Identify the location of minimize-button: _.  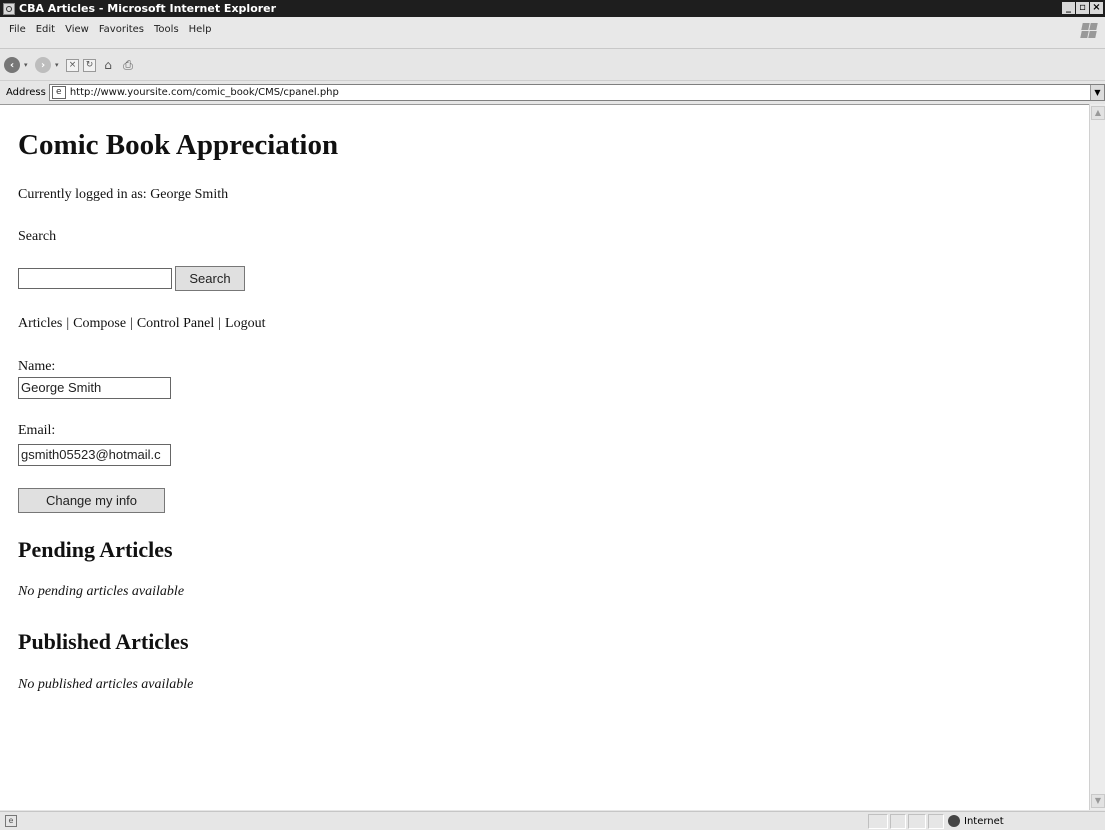
(1068, 8).